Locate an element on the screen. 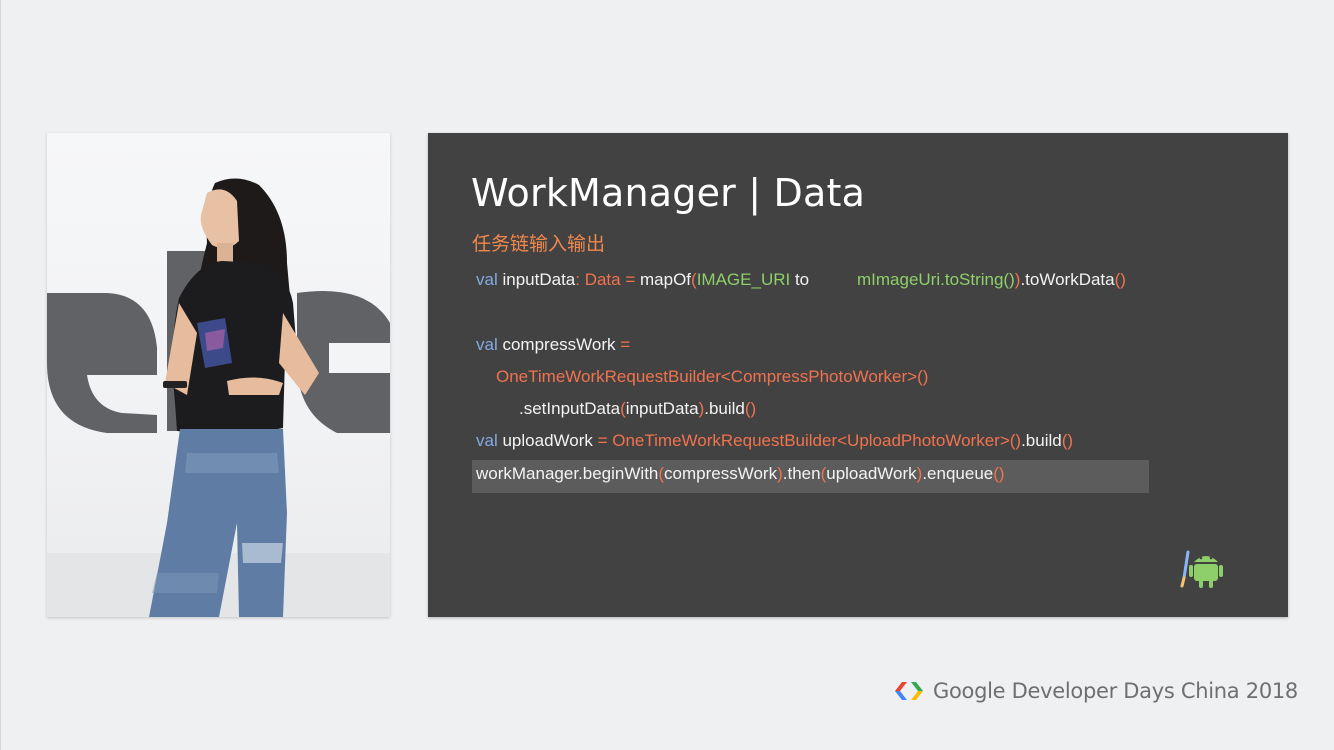 The height and width of the screenshot is (750, 1334). code-token: IMAGE_URI is located at coordinates (743, 279).